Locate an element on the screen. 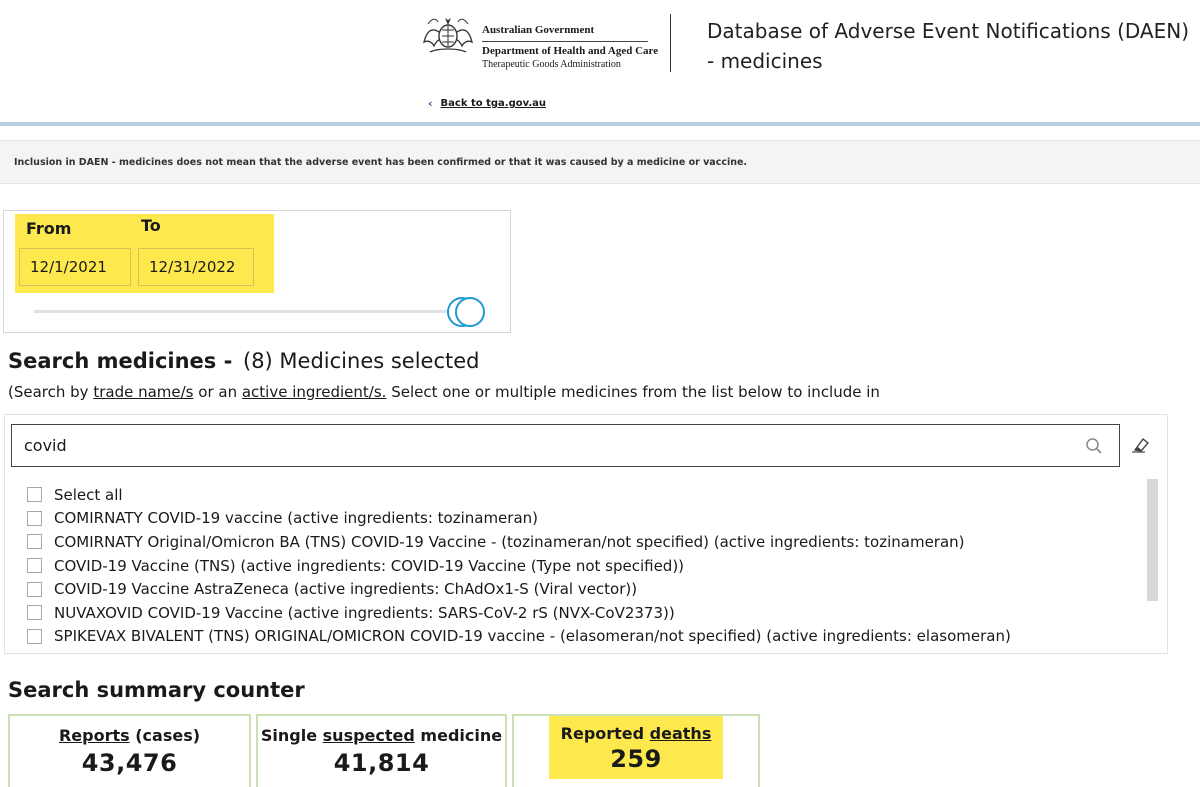  to-label: To is located at coordinates (151, 225).